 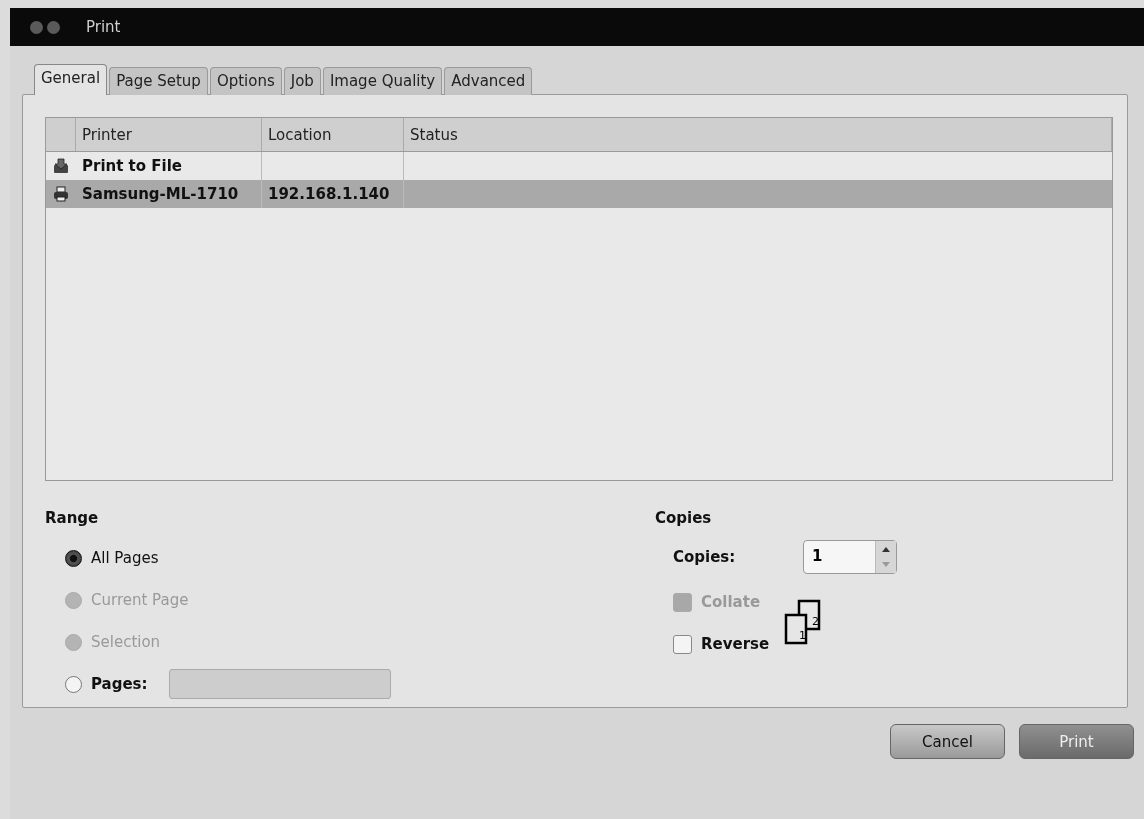 I want to click on dialog-button: Cancel, so click(x=947, y=741).